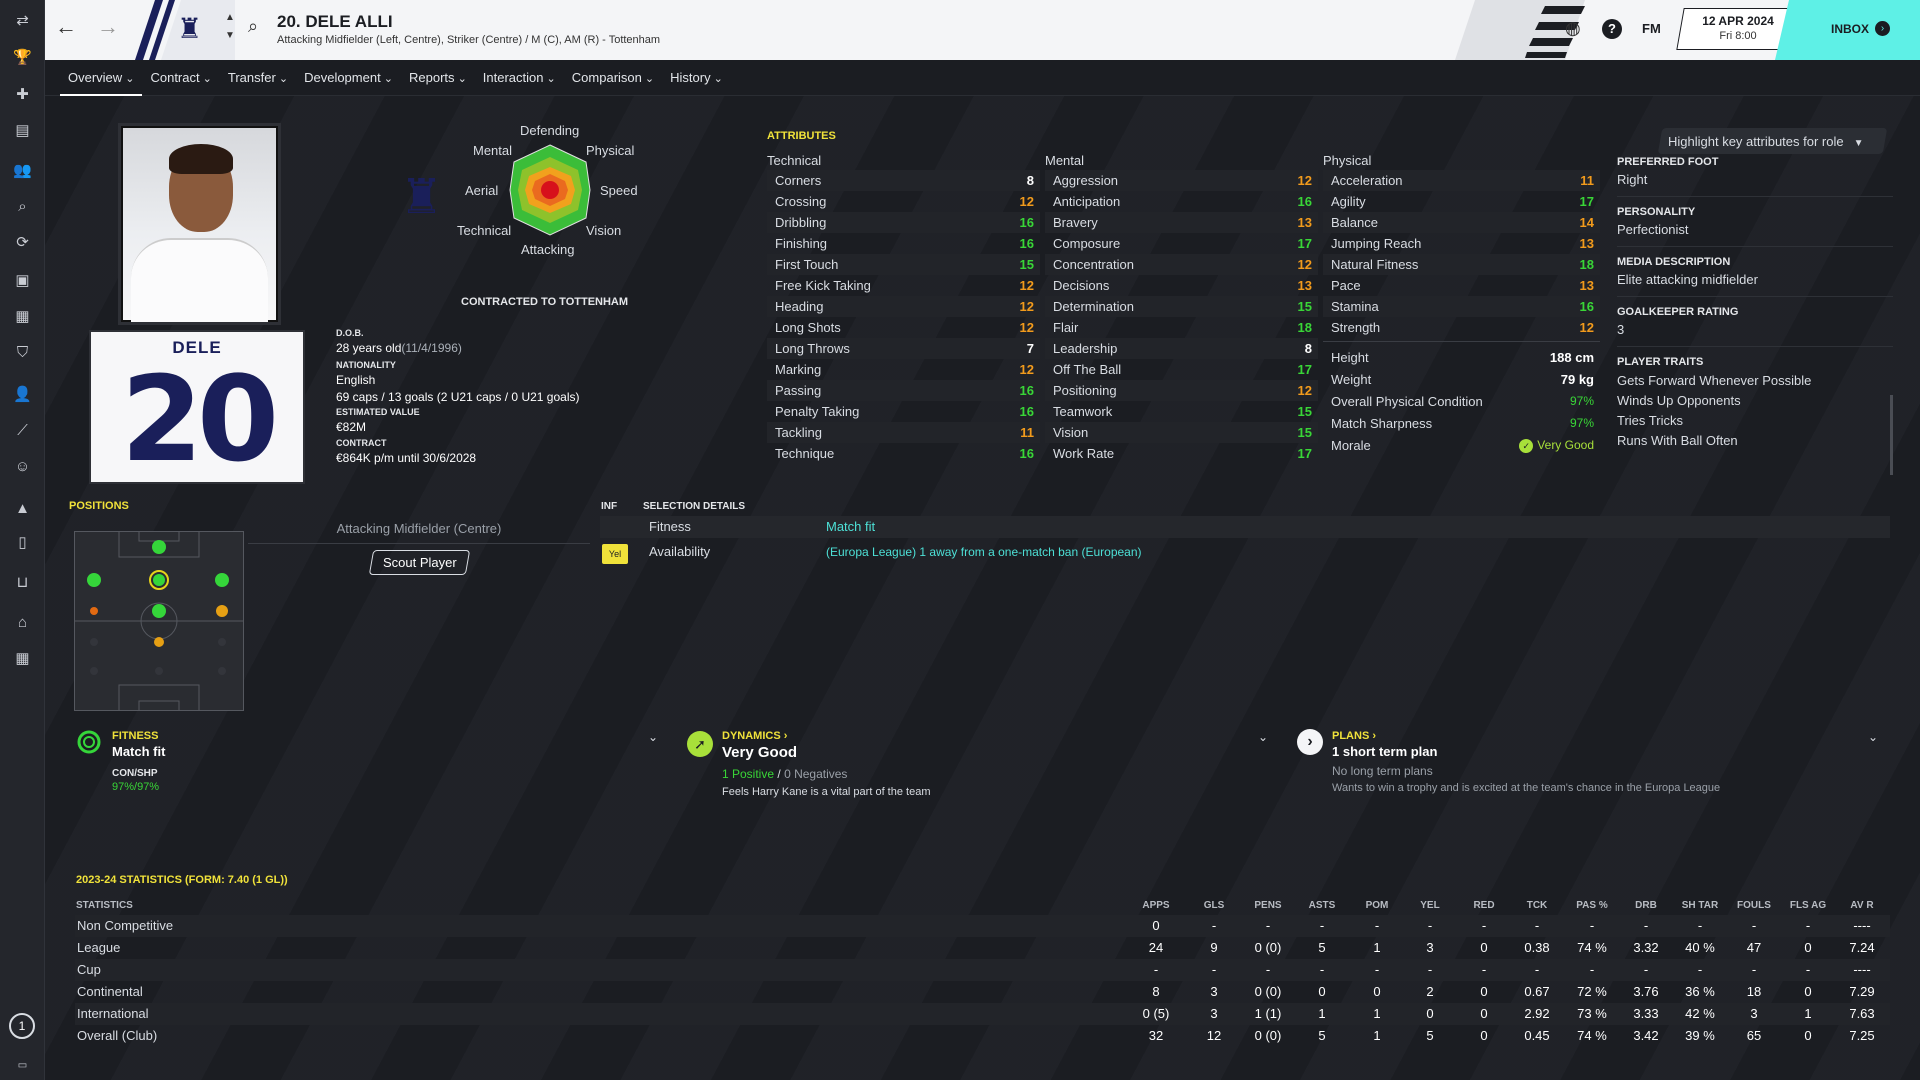 The image size is (1920, 1080). I want to click on fitness-title: FITNESS, so click(135, 736).